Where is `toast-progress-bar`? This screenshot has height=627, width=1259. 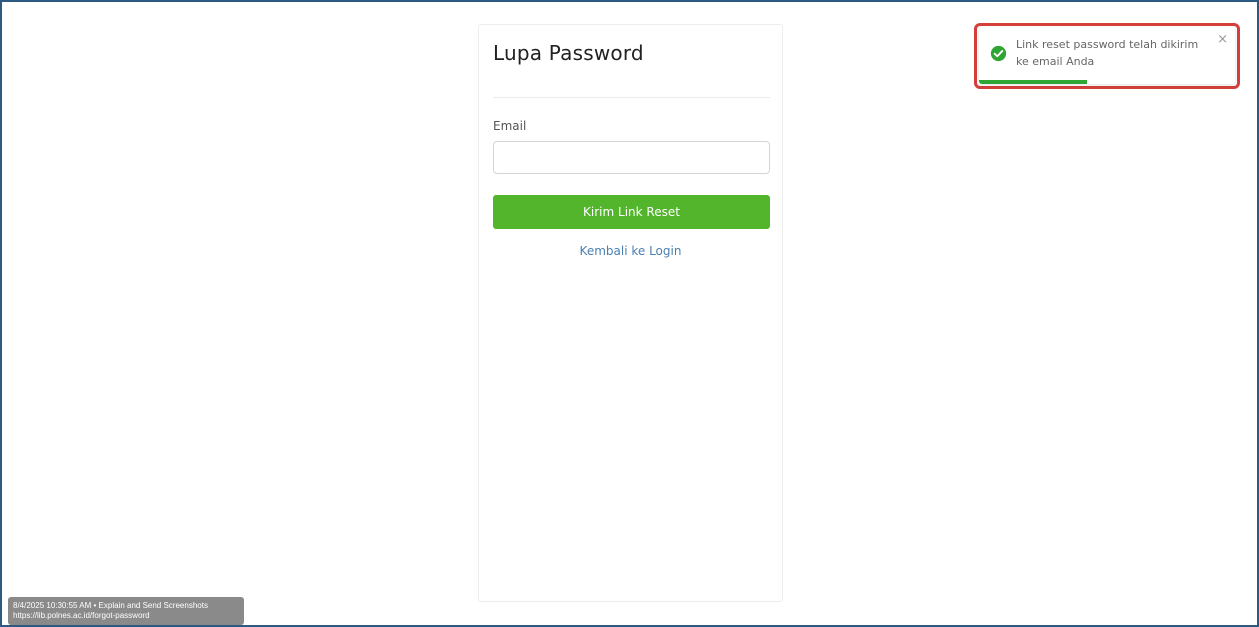
toast-progress-bar is located at coordinates (1033, 82).